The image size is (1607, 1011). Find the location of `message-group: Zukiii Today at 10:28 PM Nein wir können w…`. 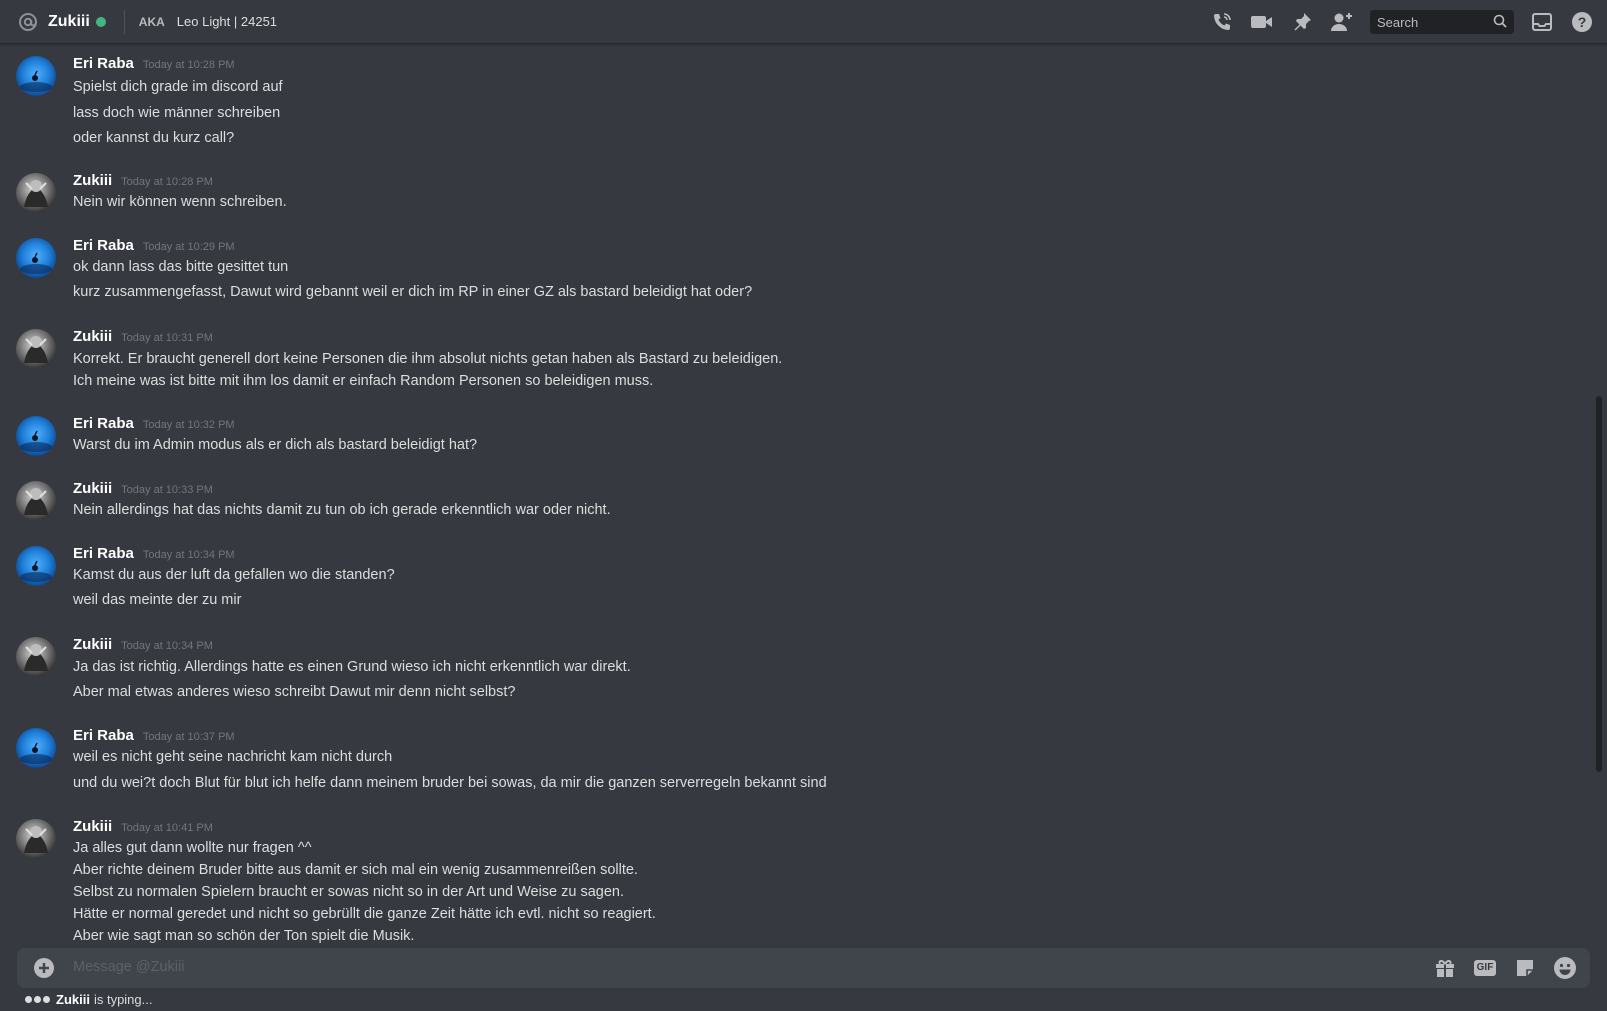

message-group: Zukiii Today at 10:28 PM Nein wir können w… is located at coordinates (795, 190).